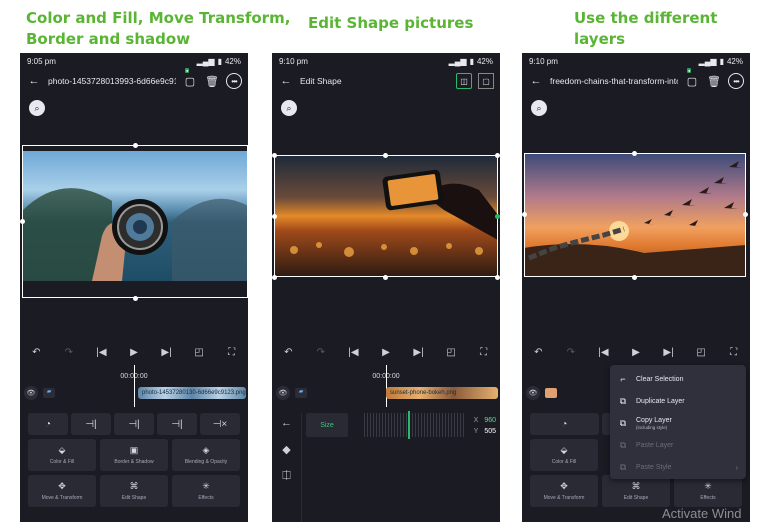 The width and height of the screenshot is (768, 522). I want to click on caption-middle: Edit Shape pictures, so click(391, 23).